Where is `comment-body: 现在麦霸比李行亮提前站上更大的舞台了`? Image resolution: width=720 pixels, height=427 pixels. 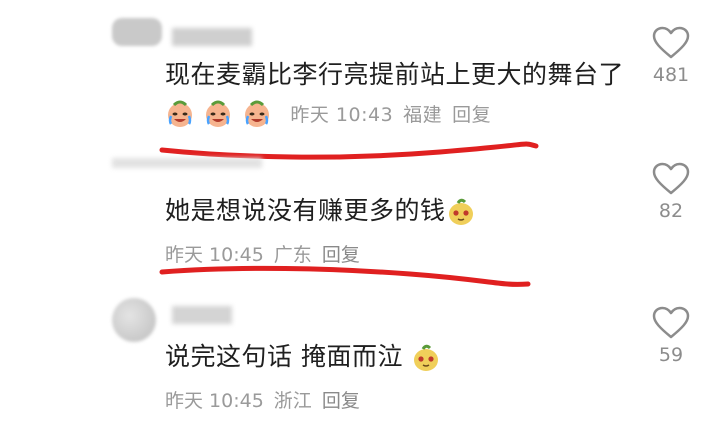 comment-body: 现在麦霸比李行亮提前站上更大的舞台了 is located at coordinates (395, 74).